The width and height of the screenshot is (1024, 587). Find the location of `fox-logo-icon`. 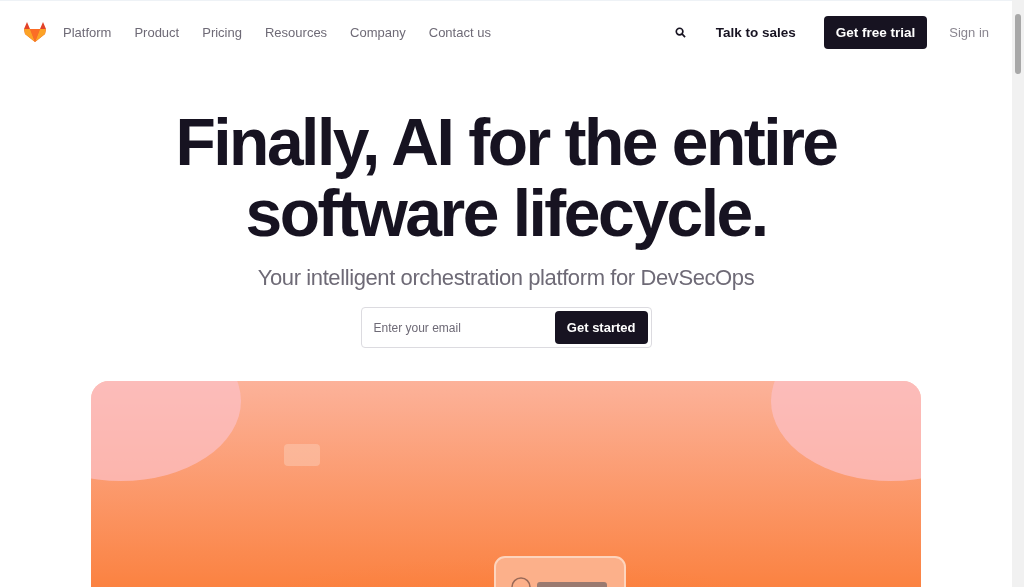

fox-logo-icon is located at coordinates (35, 32).